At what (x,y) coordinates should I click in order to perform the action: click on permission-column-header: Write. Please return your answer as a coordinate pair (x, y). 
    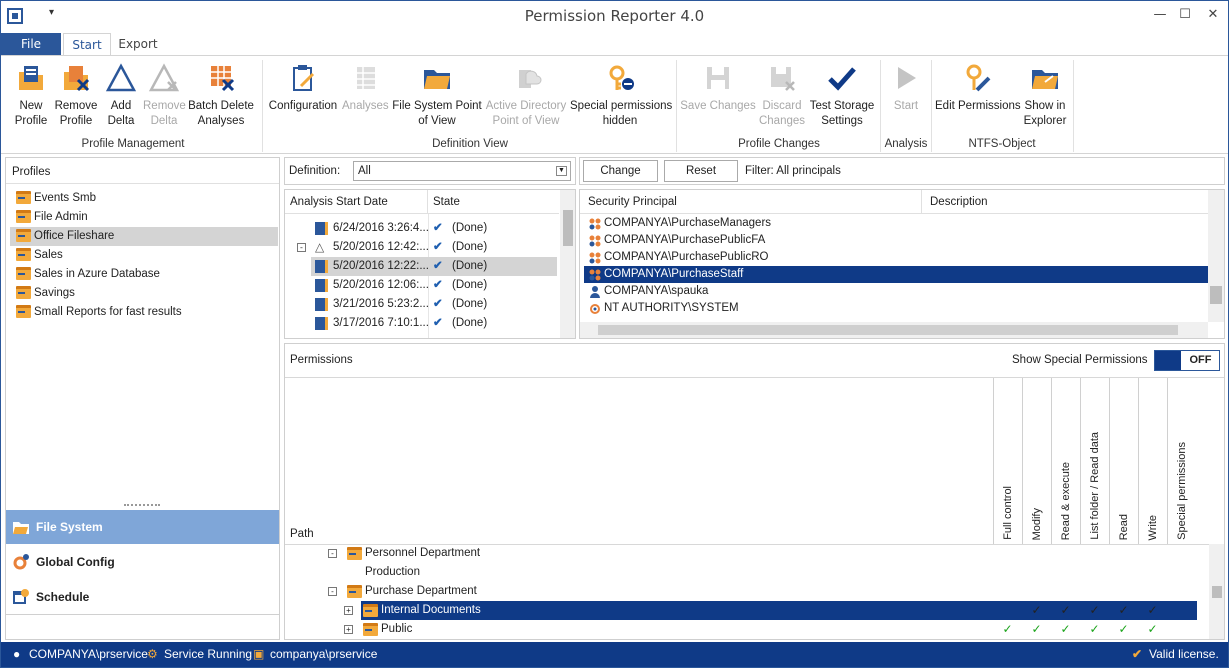
    Looking at the image, I should click on (1152, 461).